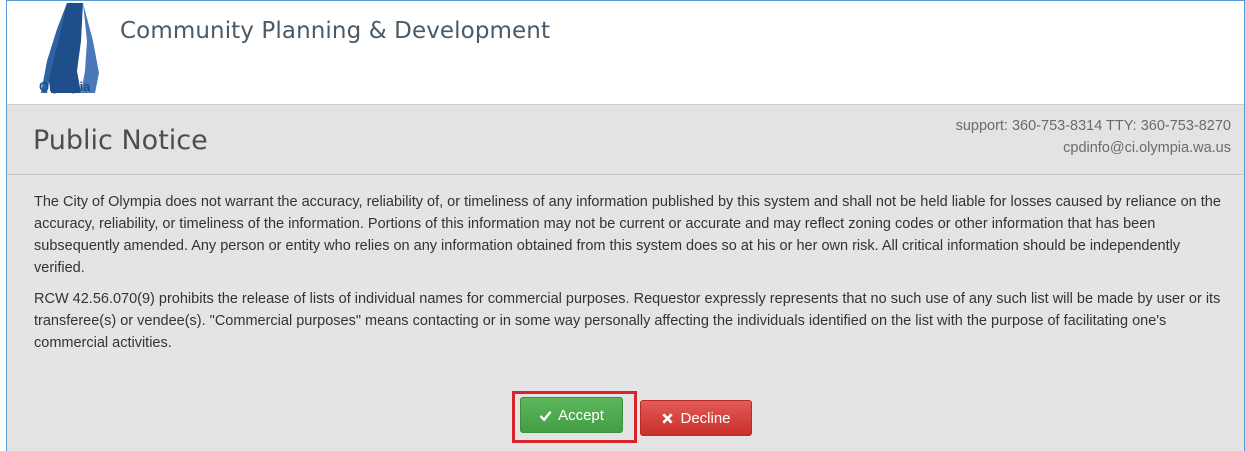 The width and height of the screenshot is (1245, 451). Describe the element at coordinates (65, 86) in the screenshot. I see `svg-text: Olympia` at that location.